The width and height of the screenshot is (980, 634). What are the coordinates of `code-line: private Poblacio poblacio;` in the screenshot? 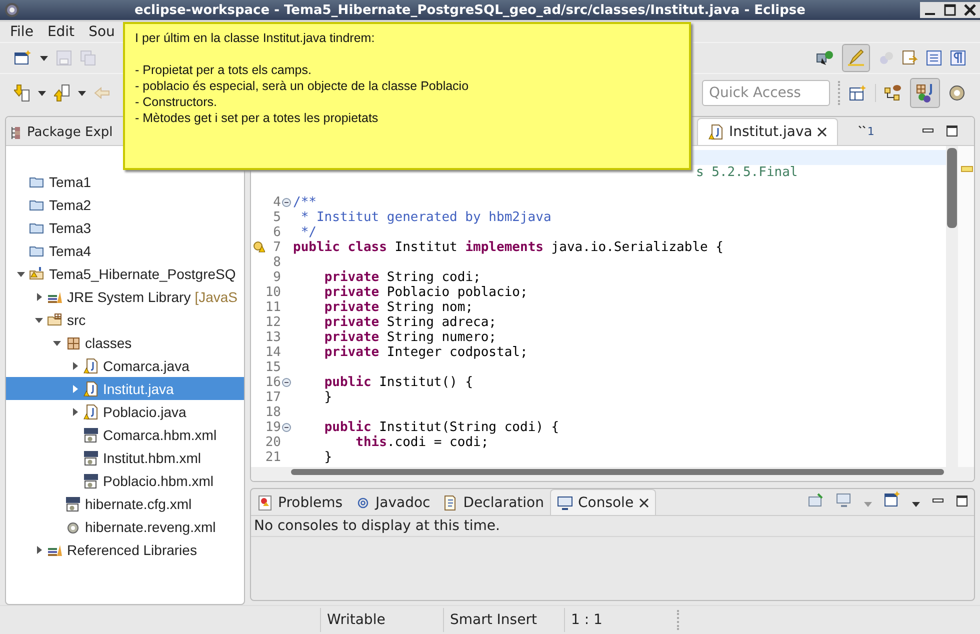 It's located at (425, 292).